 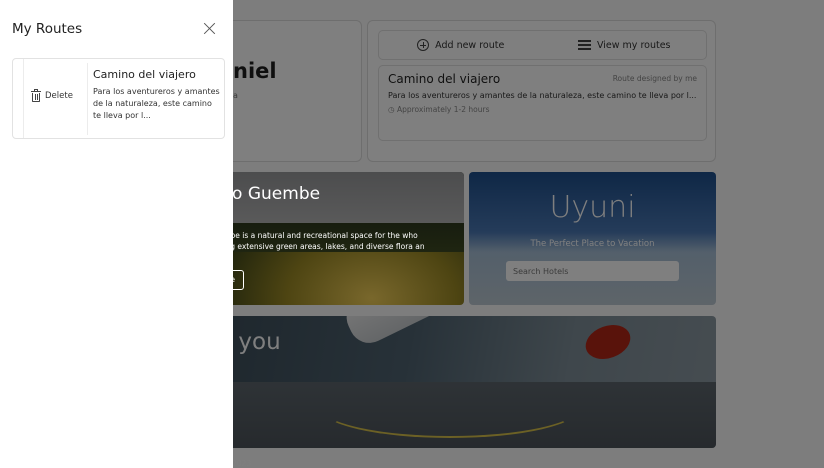 What do you see at coordinates (209, 28) in the screenshot?
I see `close-icon` at bounding box center [209, 28].